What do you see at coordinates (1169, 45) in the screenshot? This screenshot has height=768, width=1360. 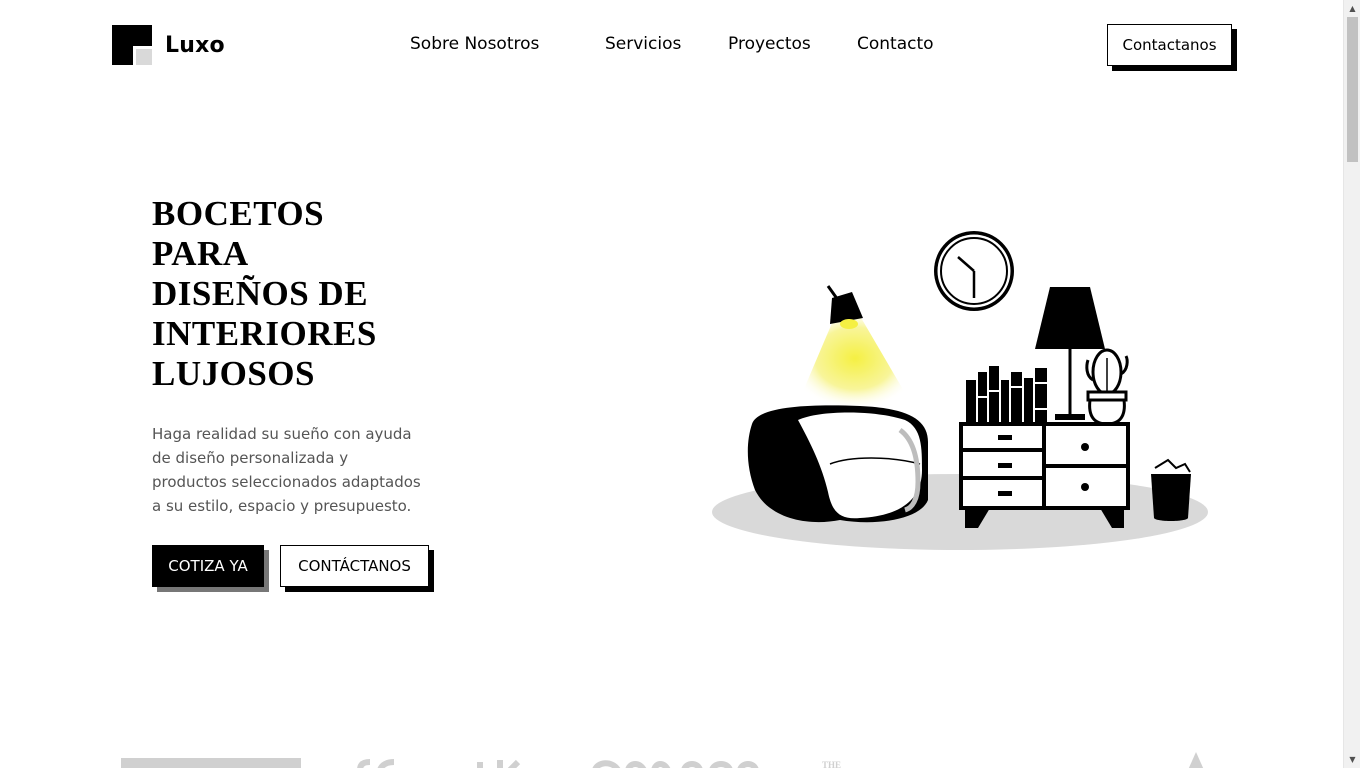 I see `contact-header-button: Contactanos` at bounding box center [1169, 45].